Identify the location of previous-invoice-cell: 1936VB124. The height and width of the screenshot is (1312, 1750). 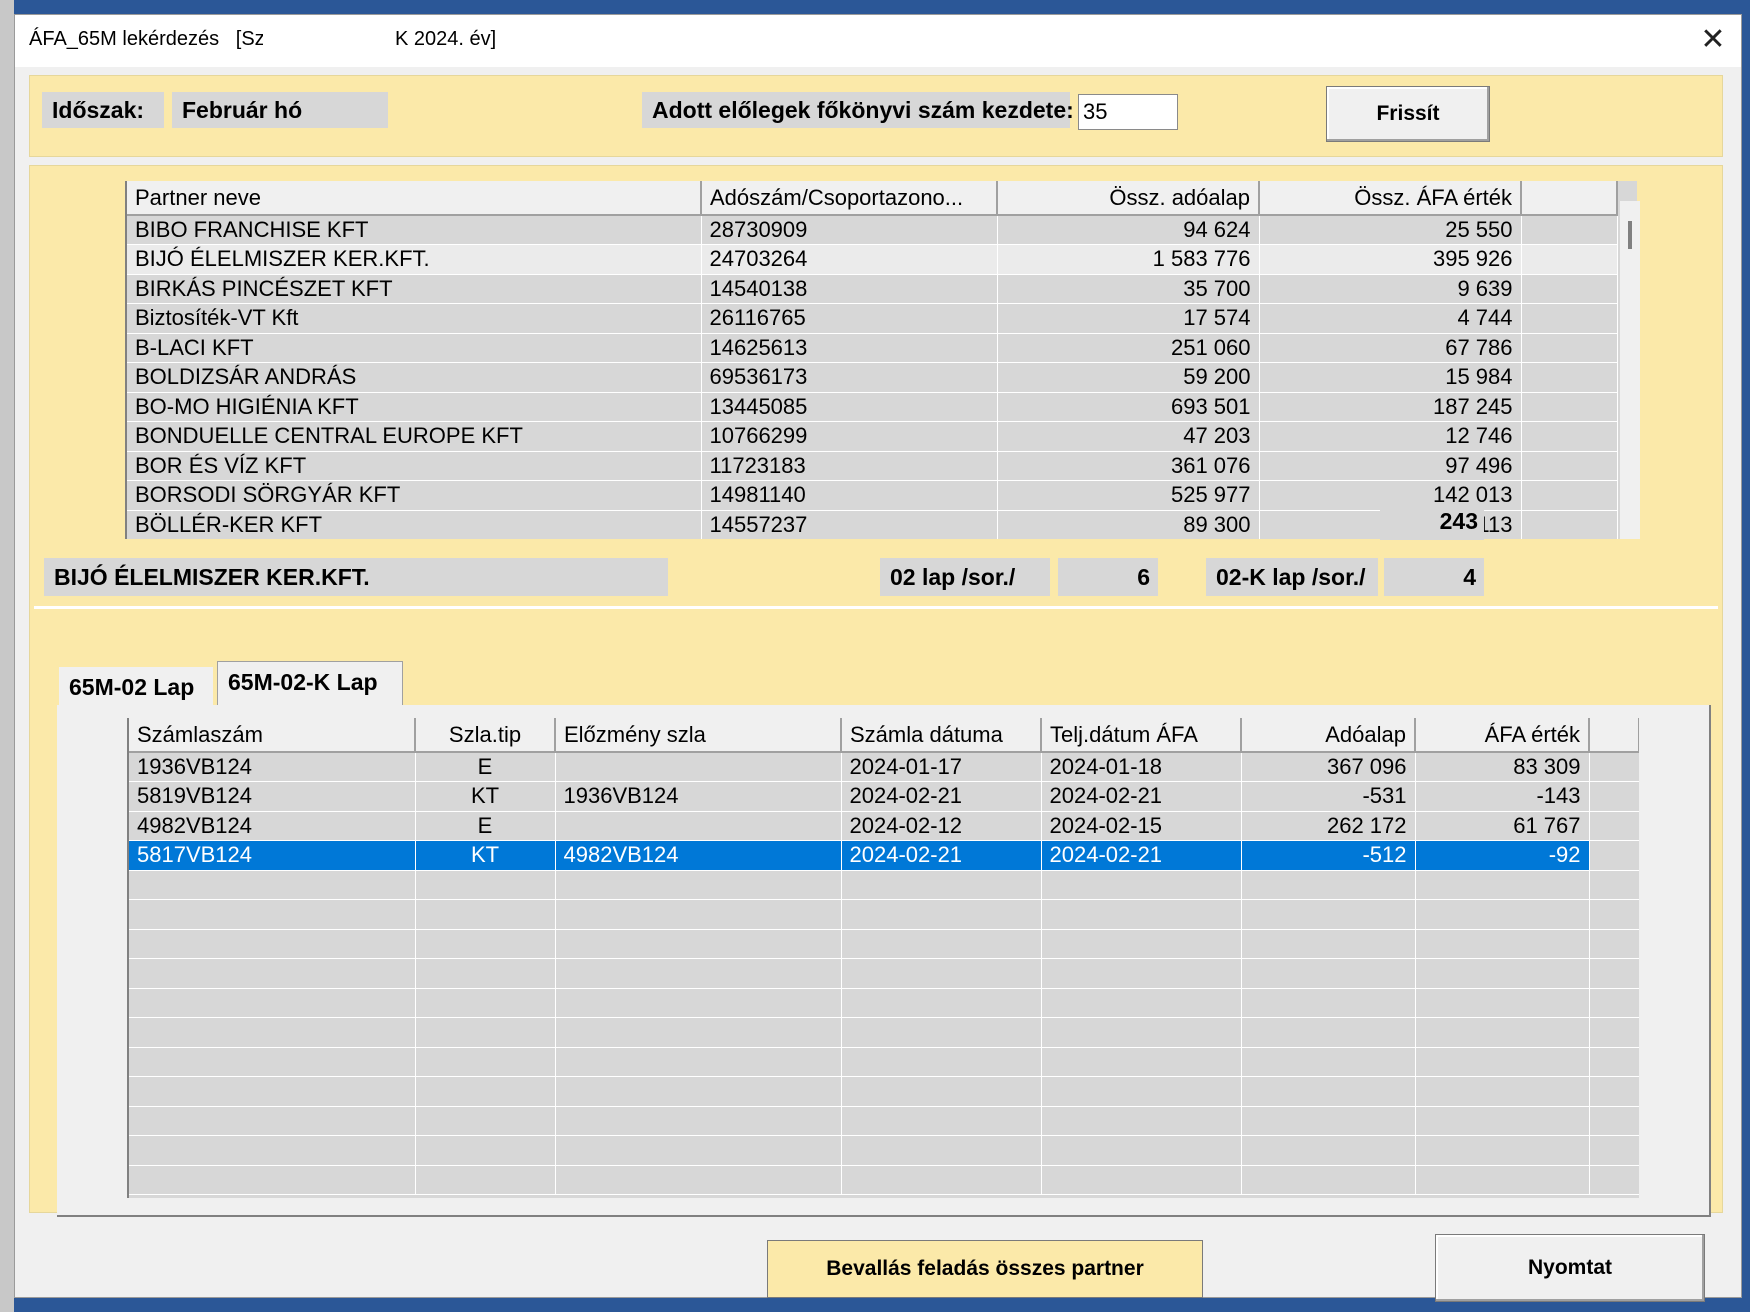
(698, 796).